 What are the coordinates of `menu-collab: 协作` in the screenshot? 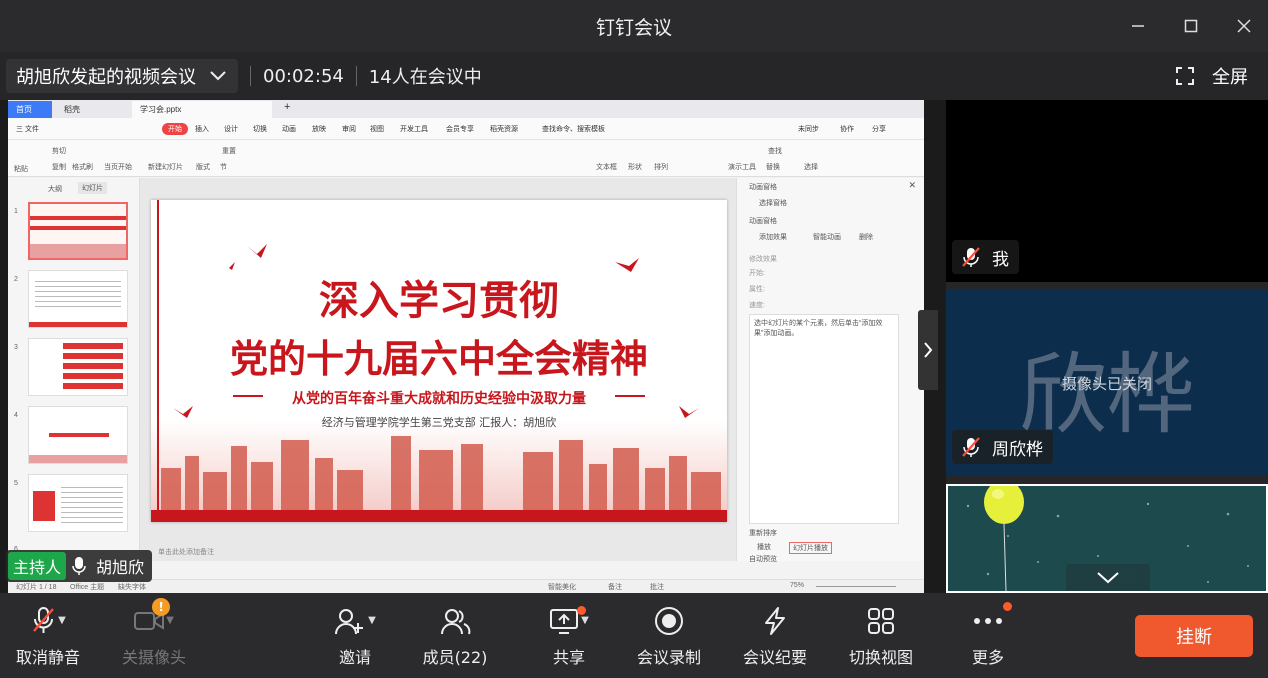 It's located at (847, 129).